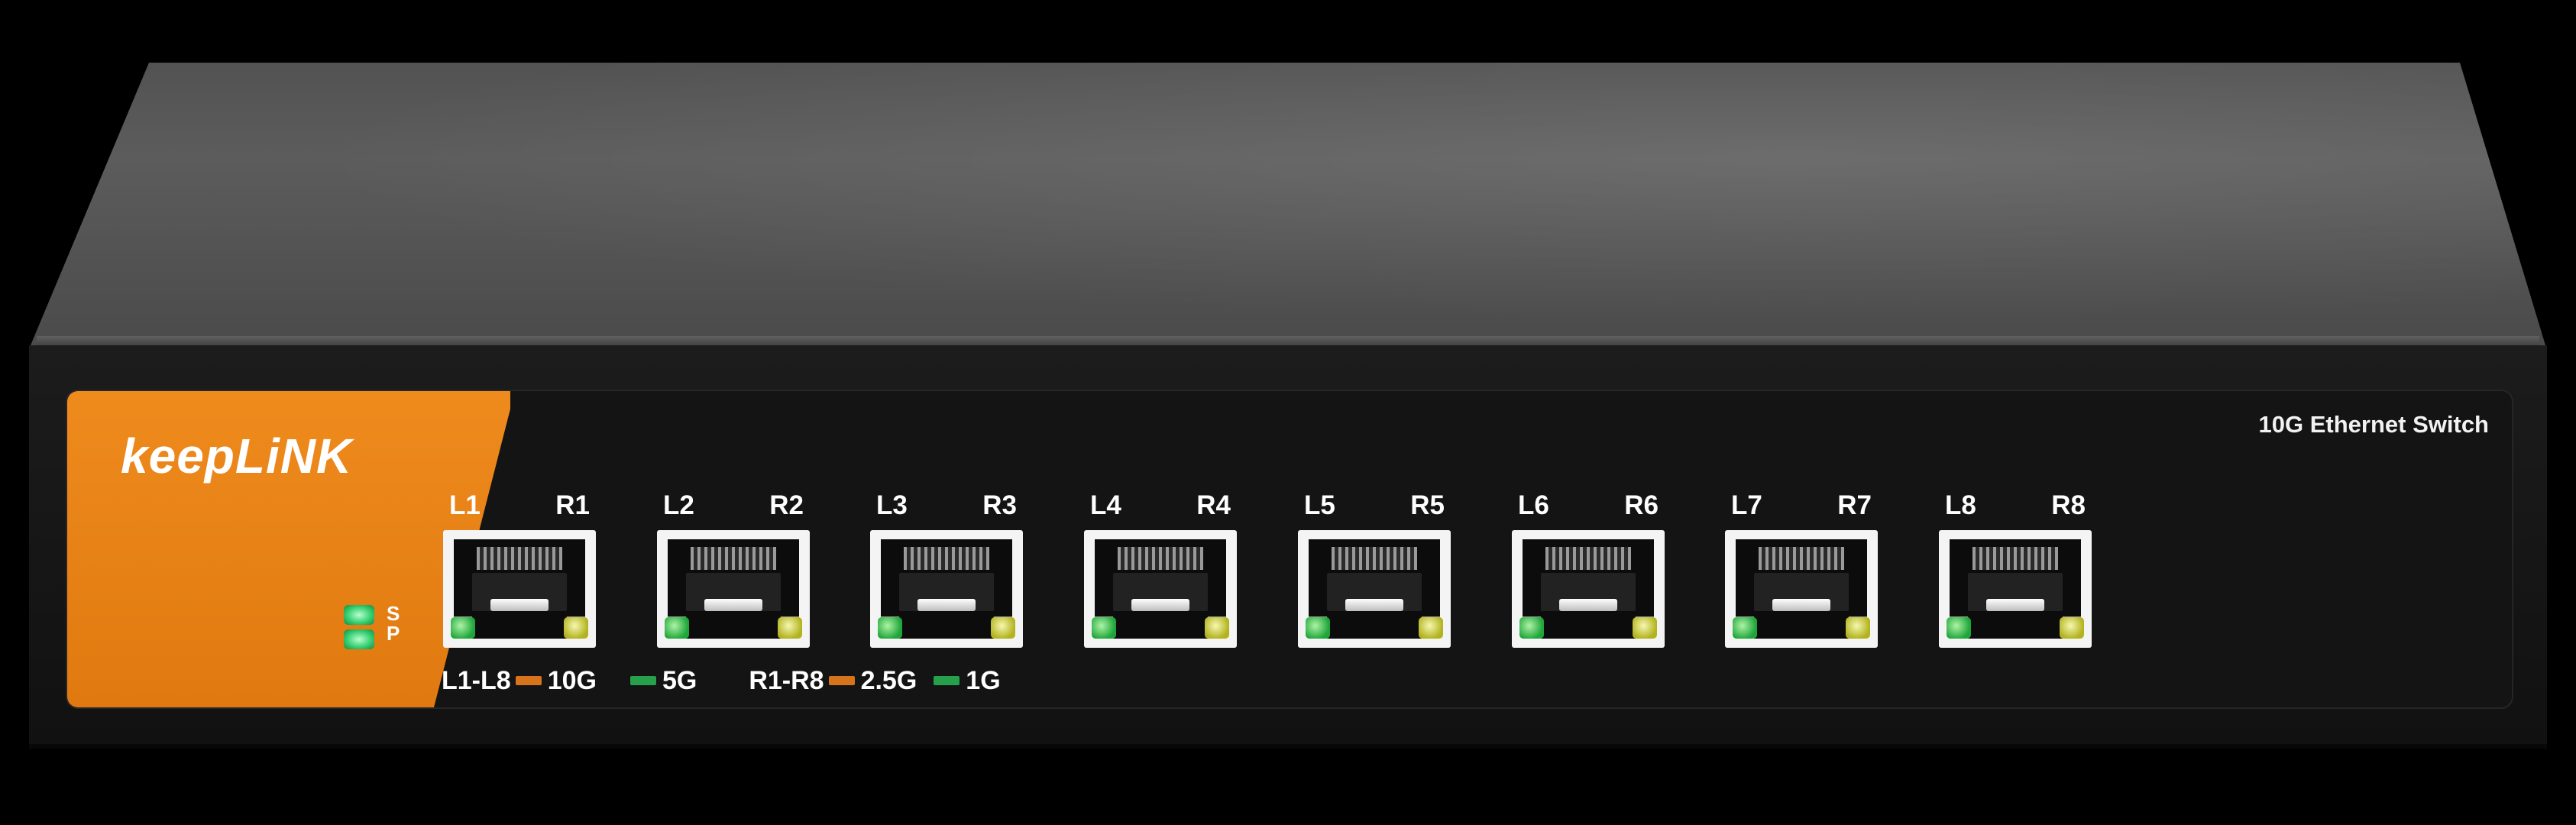  I want to click on port-label-right: R2, so click(786, 505).